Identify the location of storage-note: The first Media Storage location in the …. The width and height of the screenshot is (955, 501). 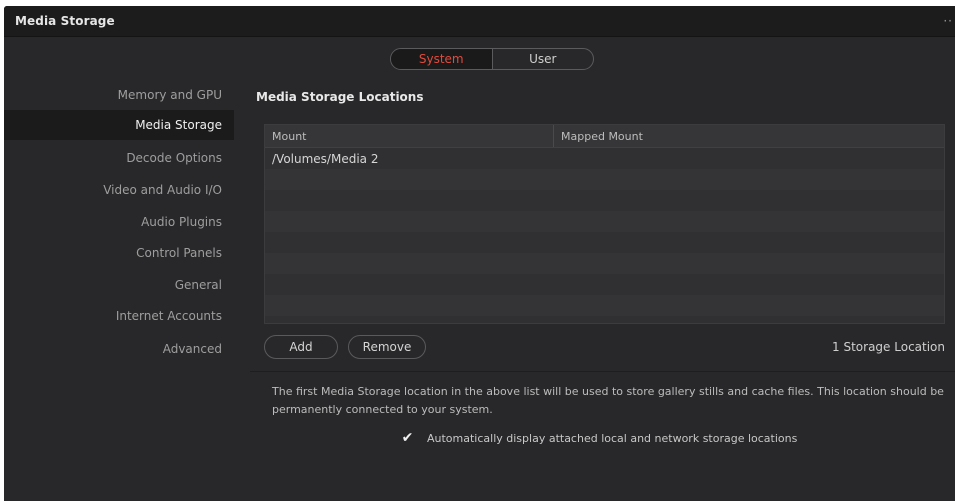
(608, 400).